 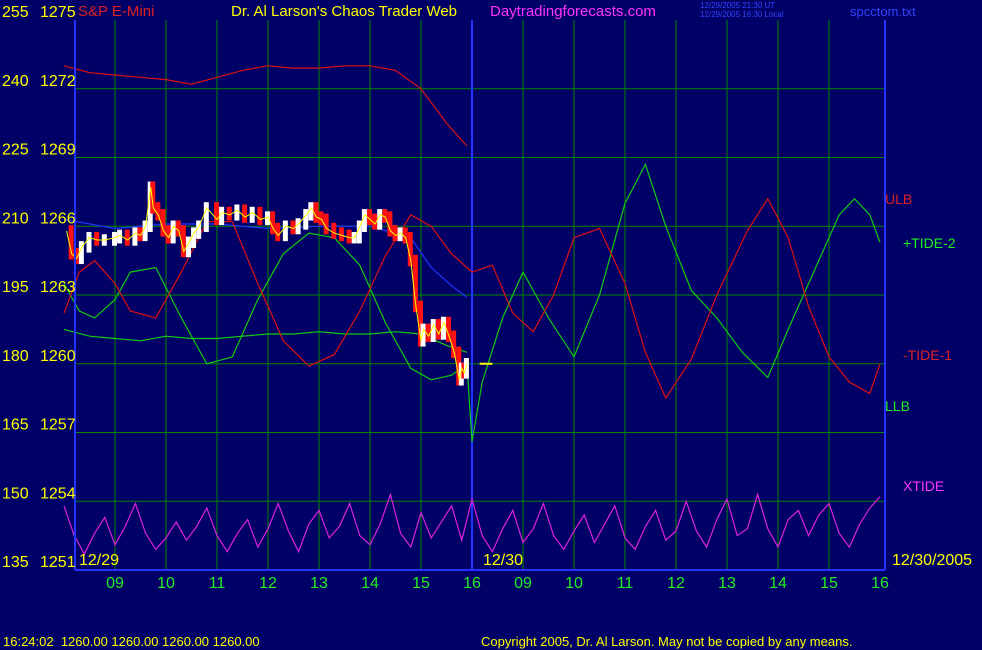 I want to click on y-tick-label-primary: 135, so click(x=15, y=562).